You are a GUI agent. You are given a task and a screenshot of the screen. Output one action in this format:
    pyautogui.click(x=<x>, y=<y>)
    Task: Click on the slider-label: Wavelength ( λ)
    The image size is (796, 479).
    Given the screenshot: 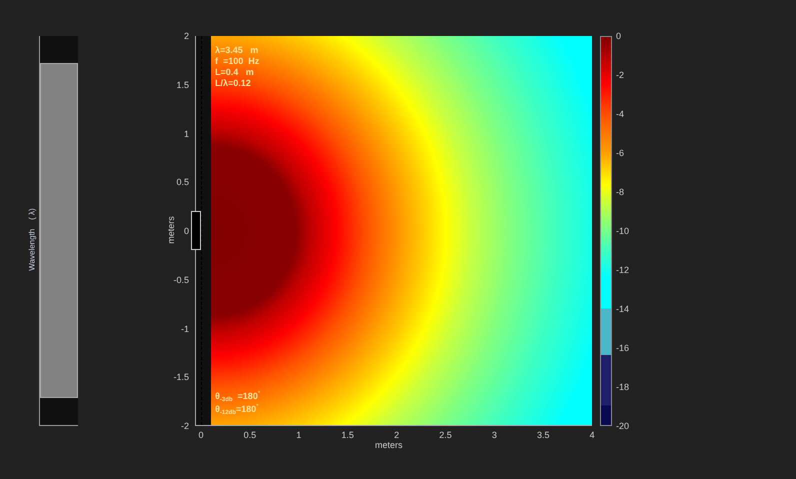 What is the action you would take?
    pyautogui.click(x=32, y=239)
    